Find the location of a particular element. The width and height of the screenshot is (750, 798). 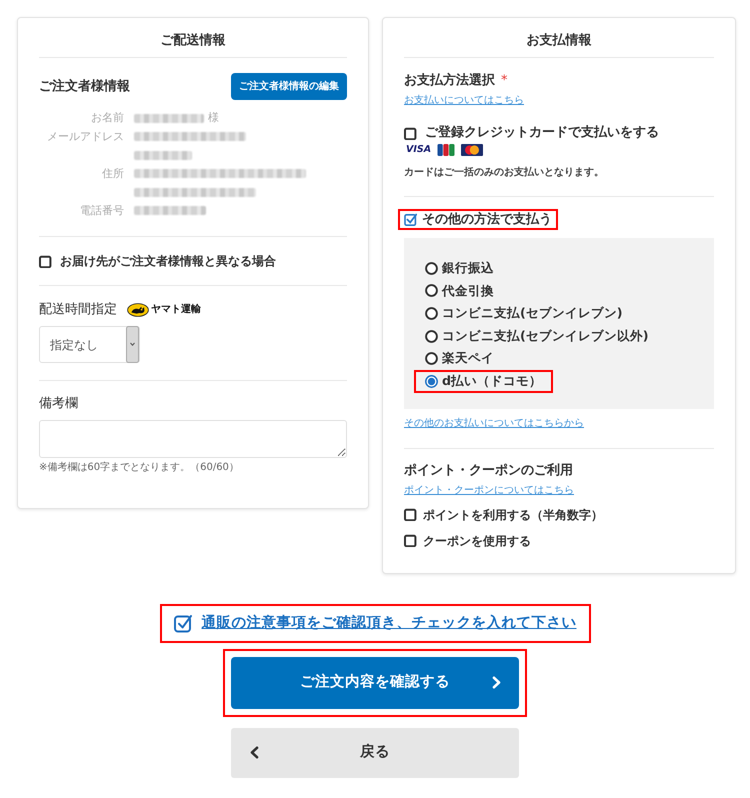

card-brand-text: VISA is located at coordinates (419, 150).